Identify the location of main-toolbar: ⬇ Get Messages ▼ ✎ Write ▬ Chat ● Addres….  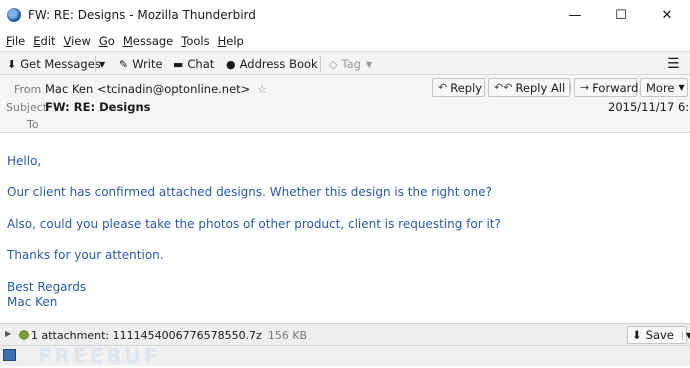
(345, 63).